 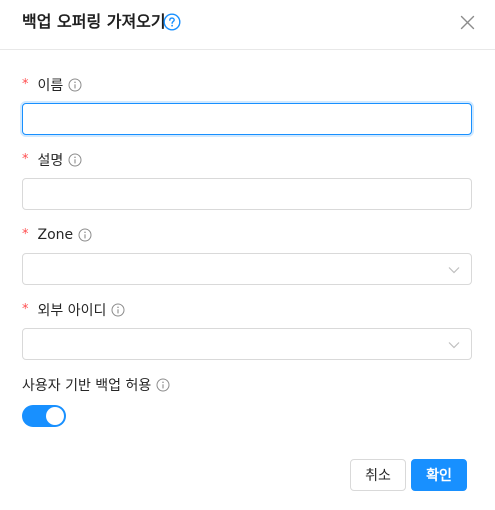 What do you see at coordinates (247, 119) in the screenshot?
I see `name-input` at bounding box center [247, 119].